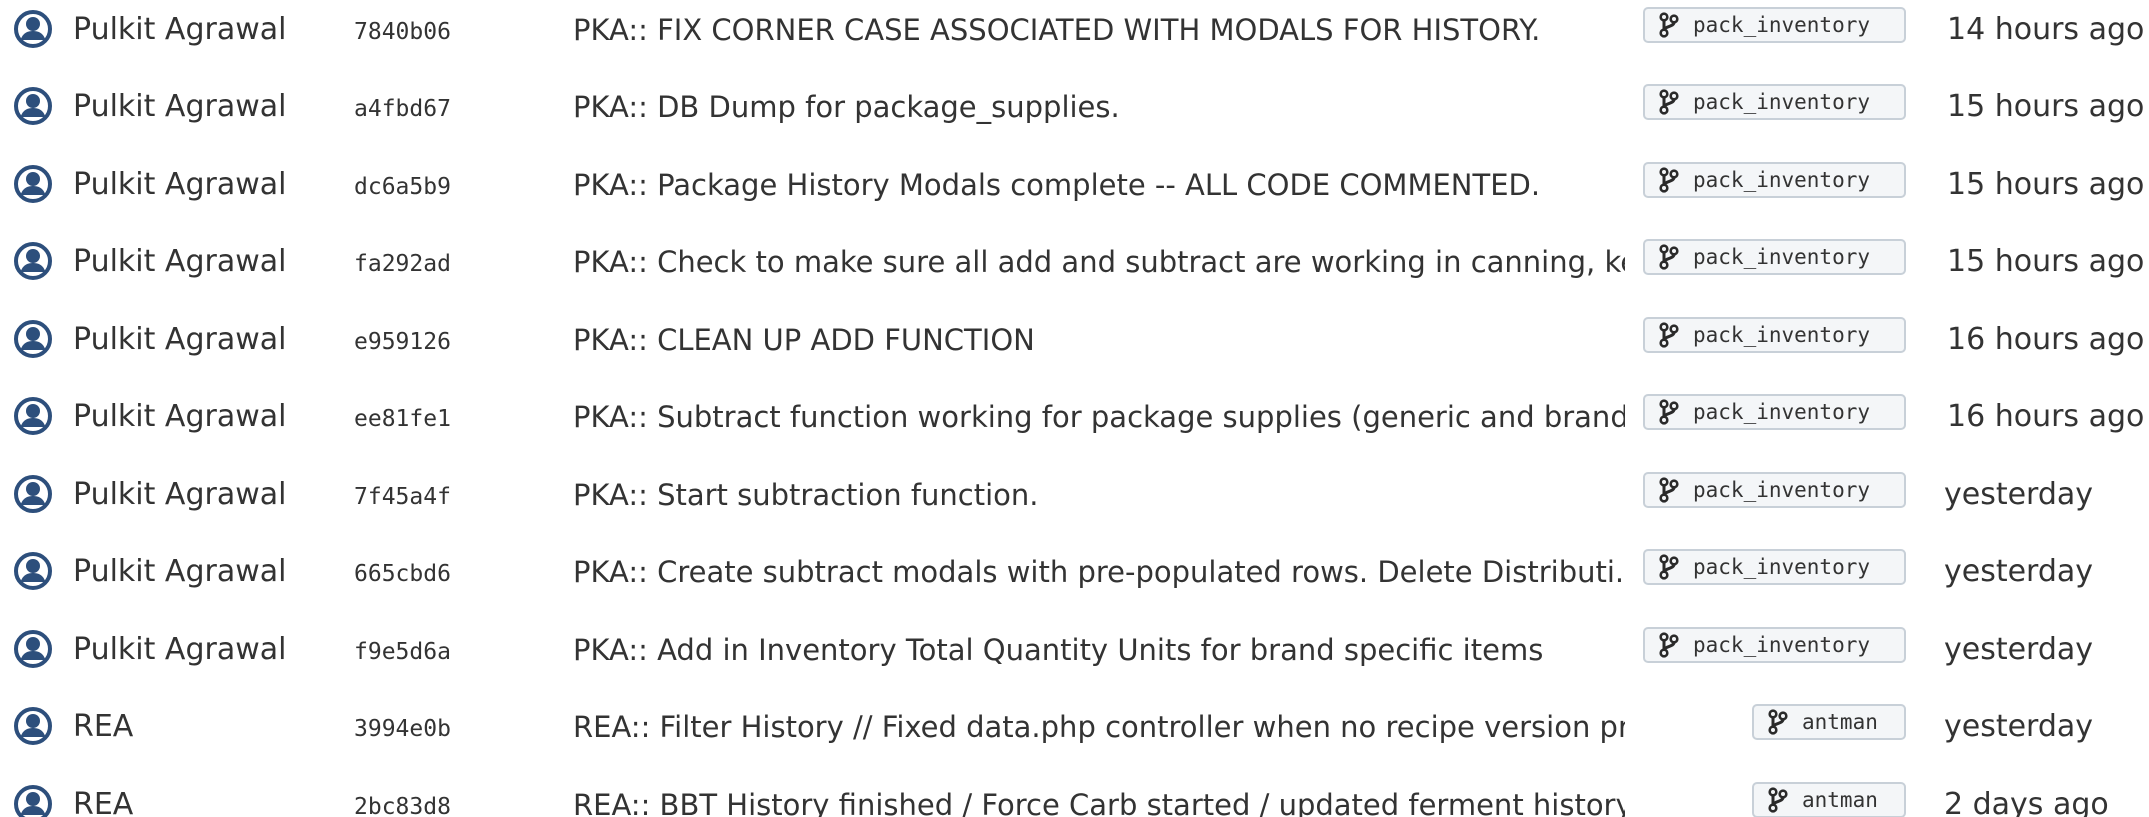  I want to click on commit-message-link: PKA:: DB Dump for package_supplies., so click(1099, 107).